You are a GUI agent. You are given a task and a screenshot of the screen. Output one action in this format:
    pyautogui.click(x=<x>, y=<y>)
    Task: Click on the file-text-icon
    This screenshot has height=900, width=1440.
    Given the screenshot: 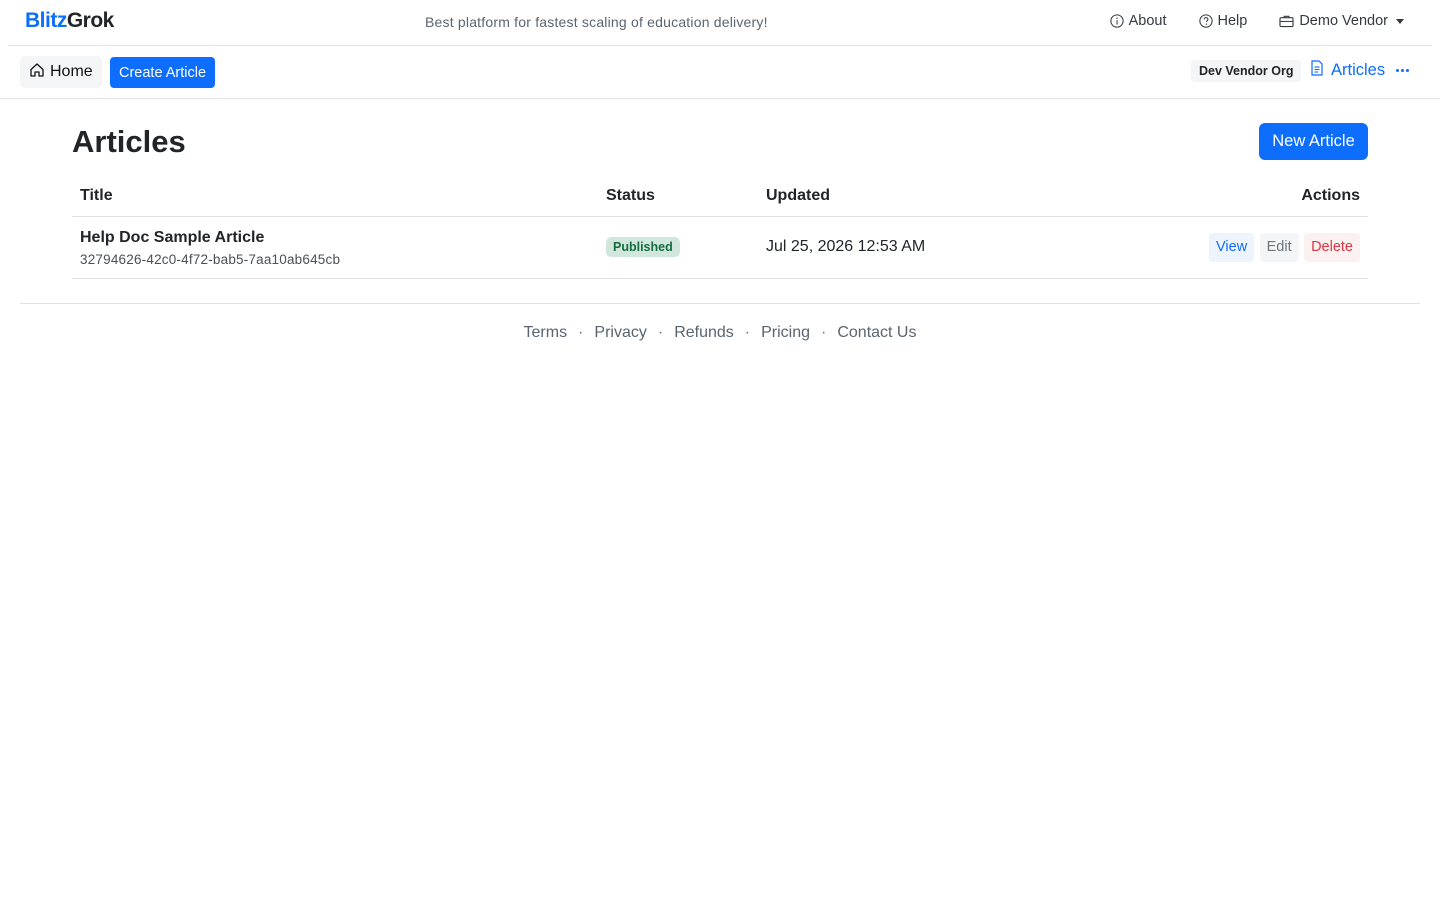 What is the action you would take?
    pyautogui.click(x=1317, y=70)
    